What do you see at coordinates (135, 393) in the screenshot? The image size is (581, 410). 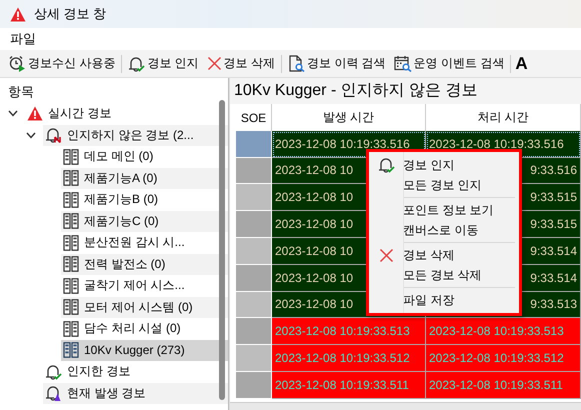 I see `tree-item: 현재 발생 경보` at bounding box center [135, 393].